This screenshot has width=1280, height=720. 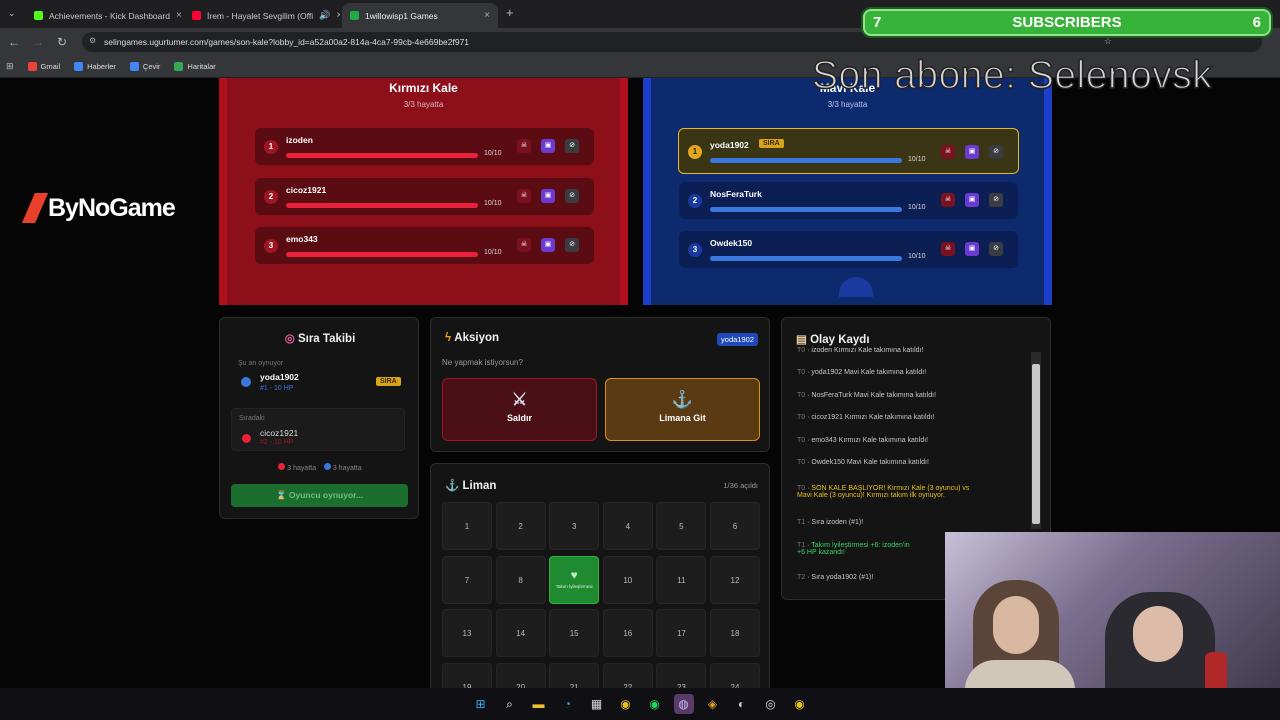 What do you see at coordinates (467, 633) in the screenshot?
I see `port-cell: 13` at bounding box center [467, 633].